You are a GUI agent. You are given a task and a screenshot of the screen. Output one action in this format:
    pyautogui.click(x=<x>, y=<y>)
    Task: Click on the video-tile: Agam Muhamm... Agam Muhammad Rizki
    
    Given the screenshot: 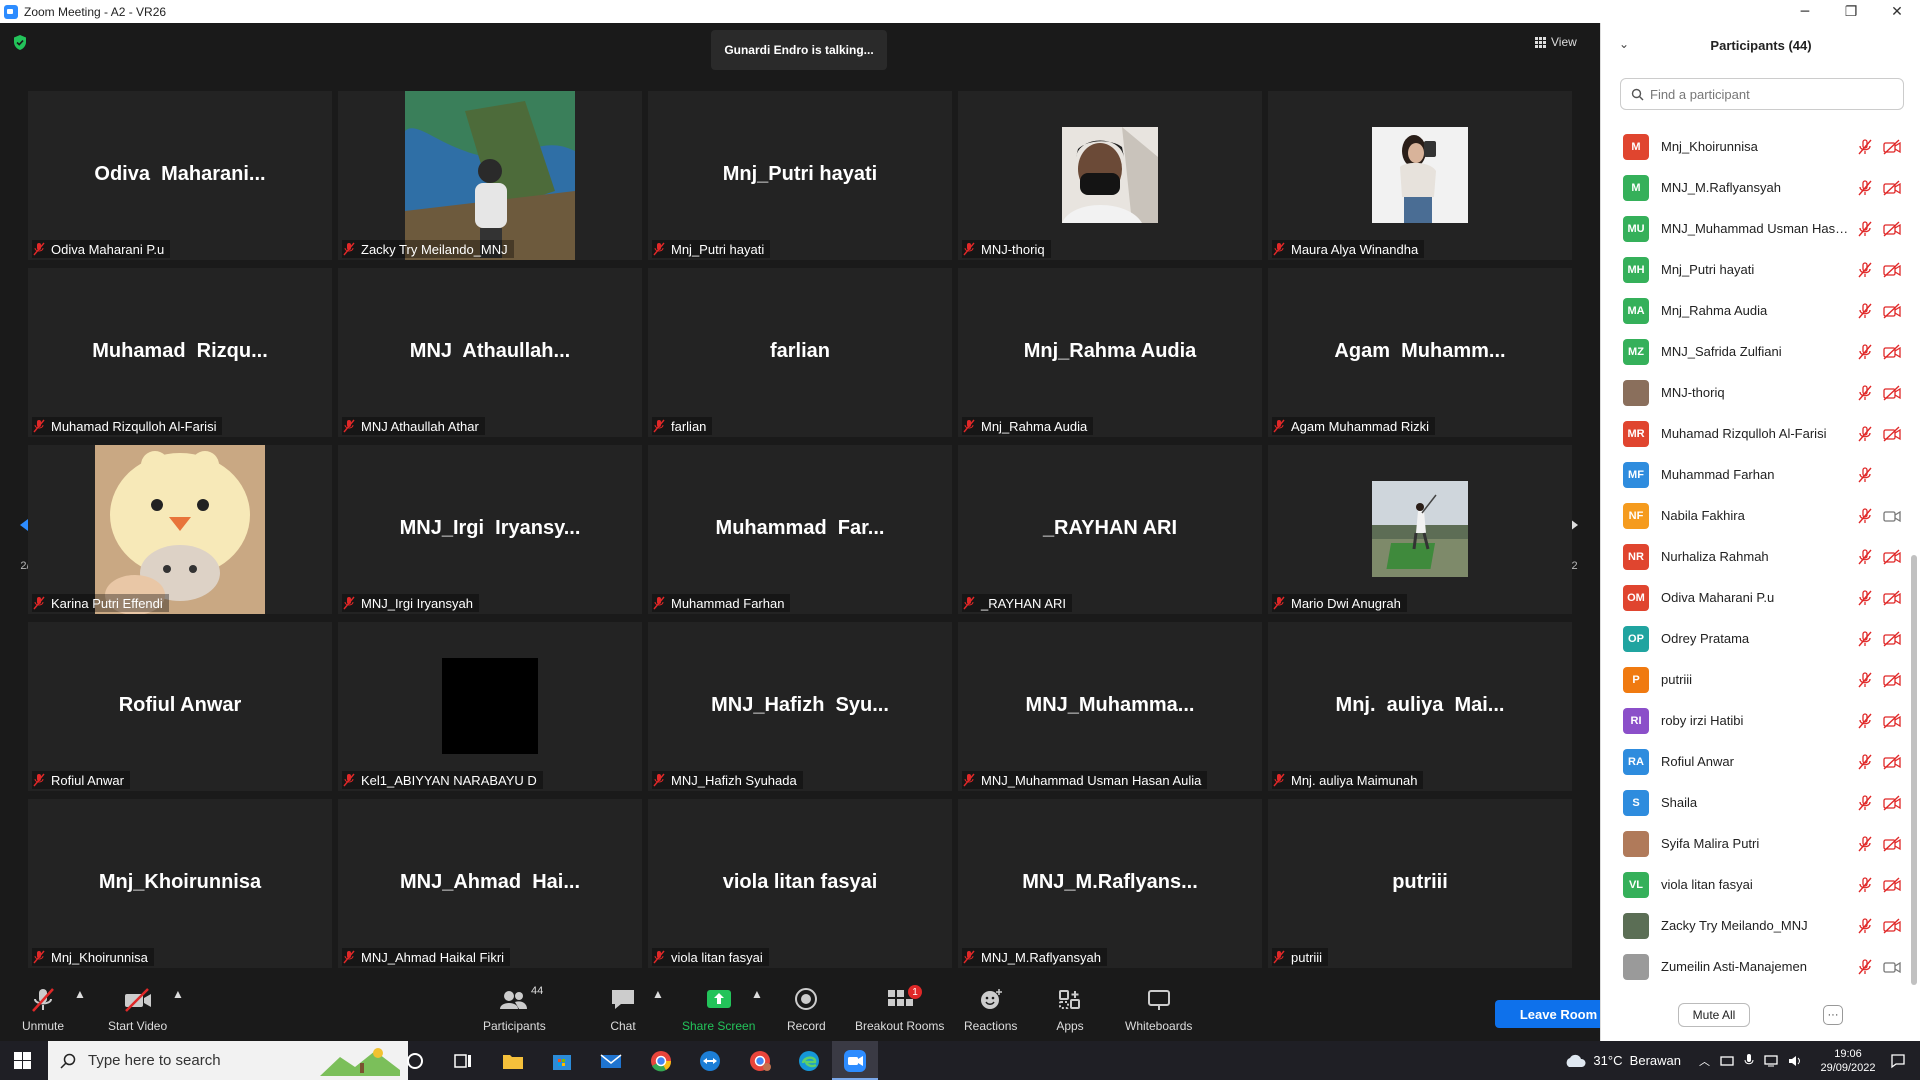 What is the action you would take?
    pyautogui.click(x=1420, y=352)
    